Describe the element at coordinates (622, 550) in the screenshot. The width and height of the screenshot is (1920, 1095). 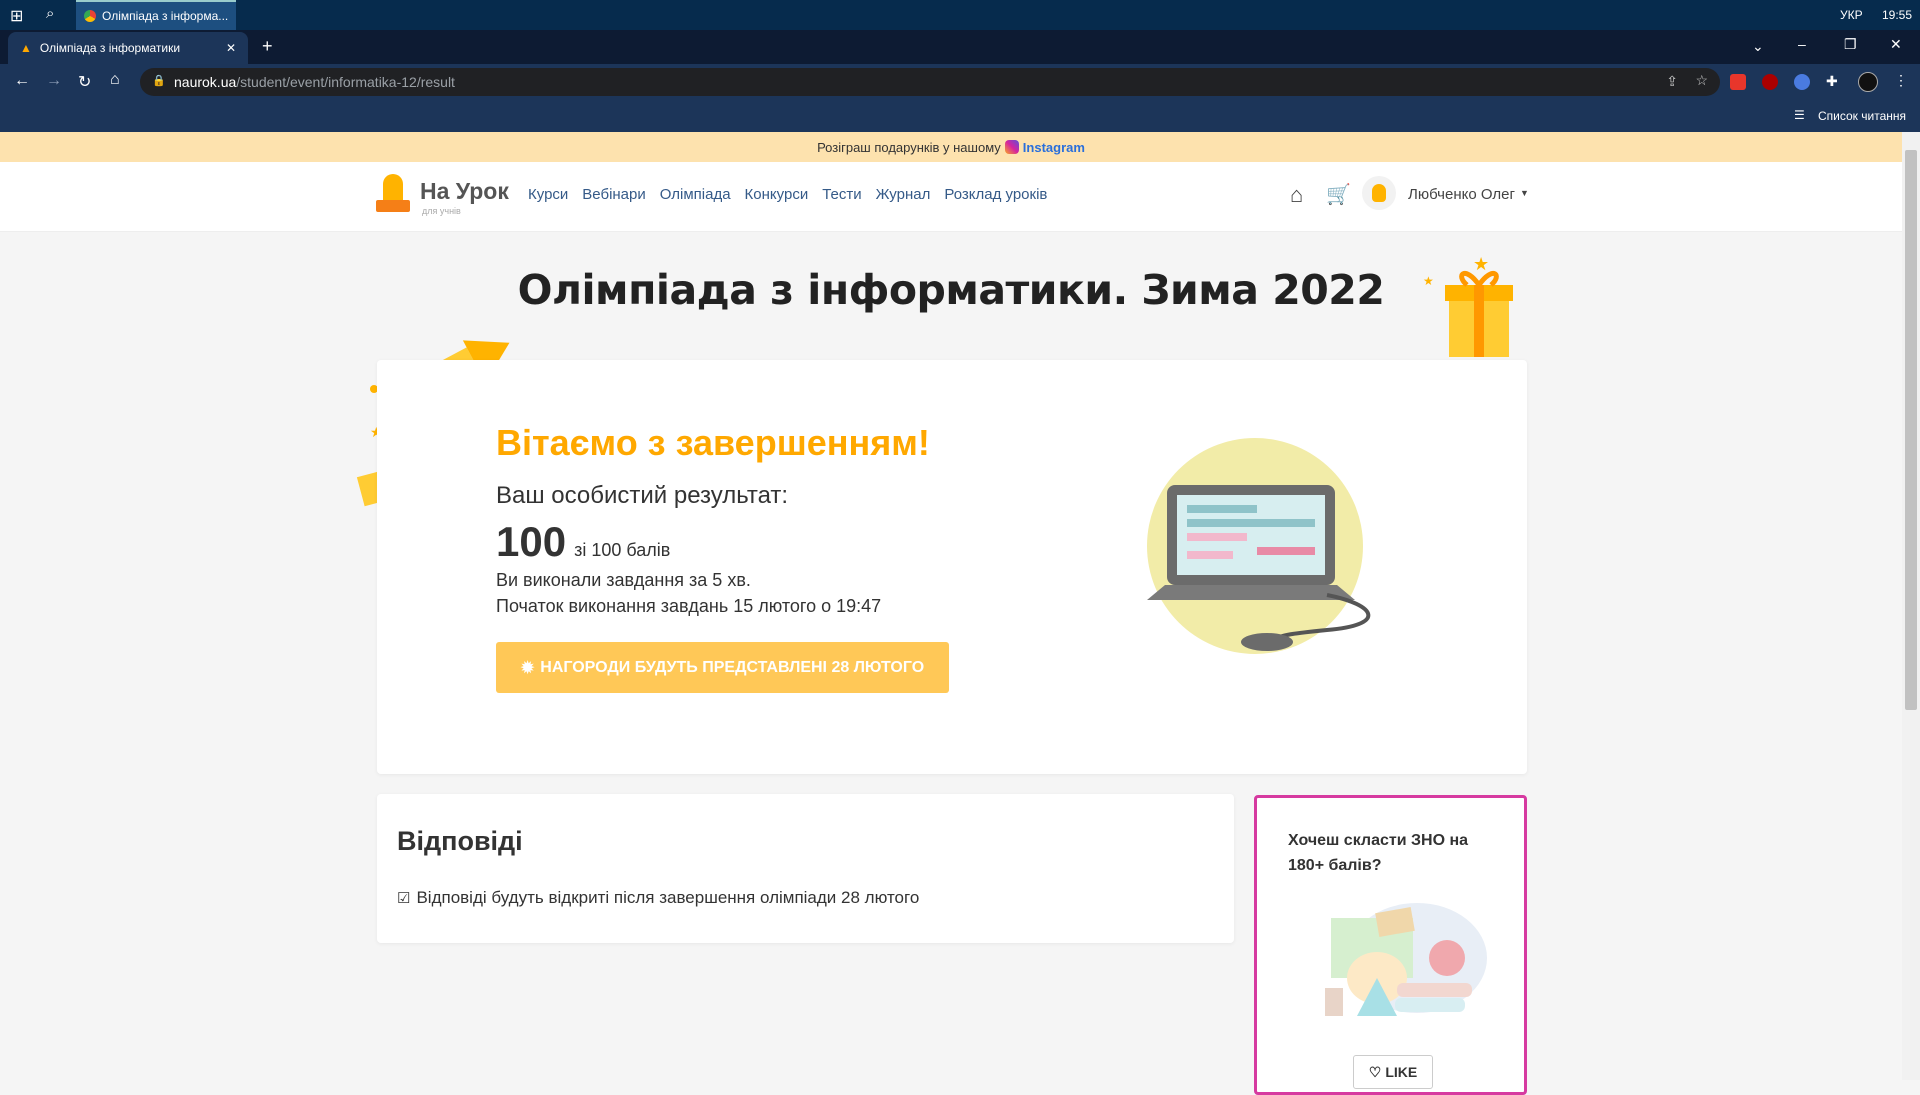
I see `score-max: зі 100 балів` at that location.